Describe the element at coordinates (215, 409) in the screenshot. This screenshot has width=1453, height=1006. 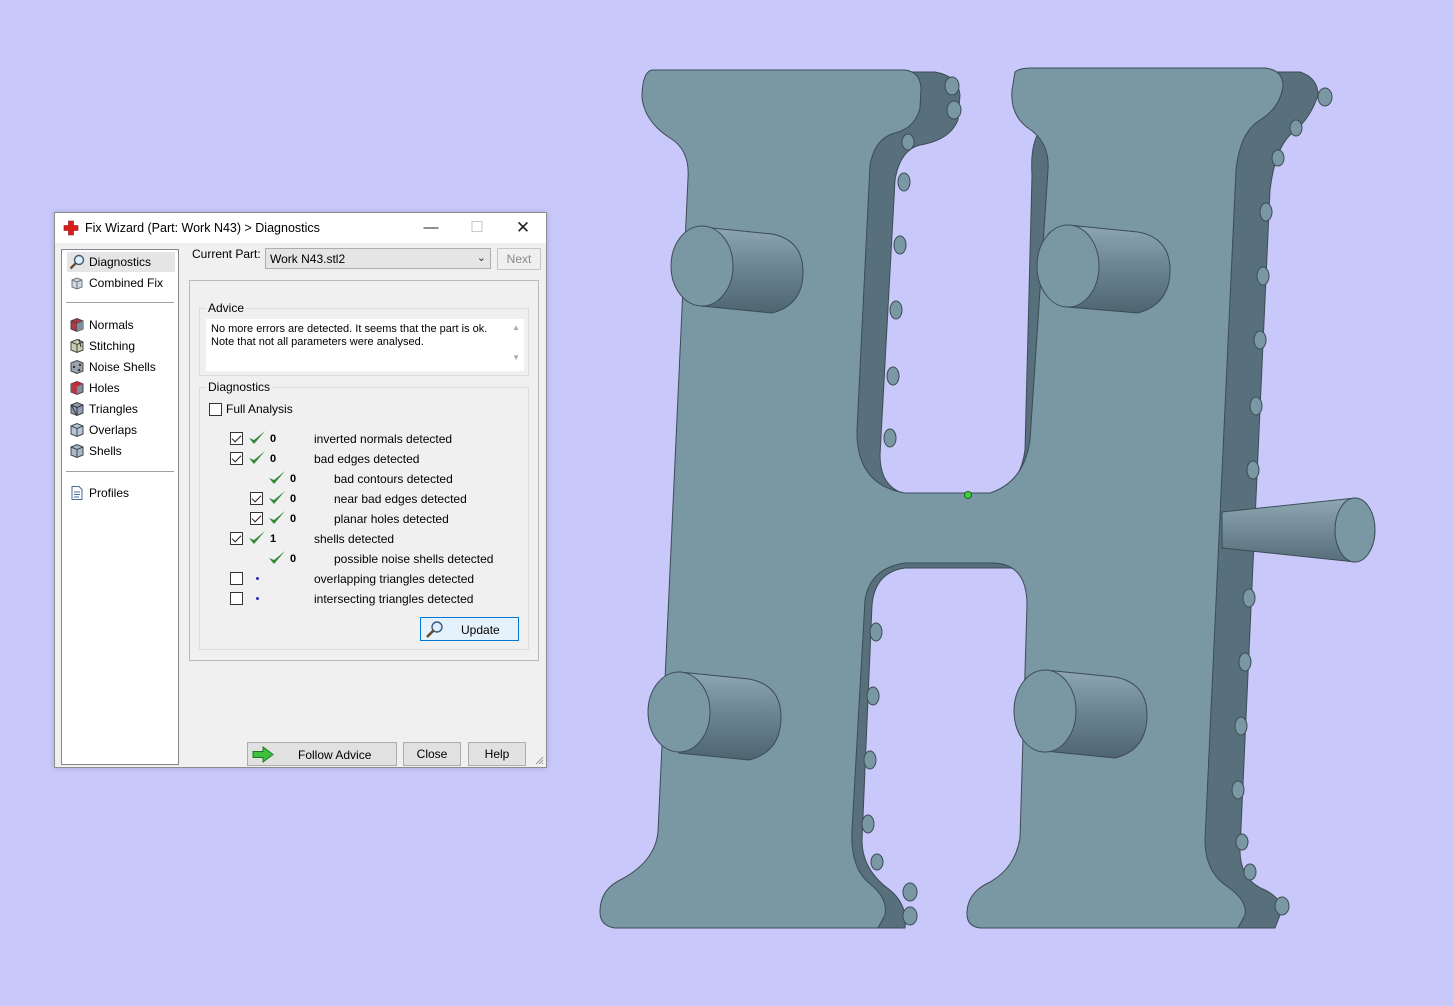
I see `full-analysis-checkbox` at that location.